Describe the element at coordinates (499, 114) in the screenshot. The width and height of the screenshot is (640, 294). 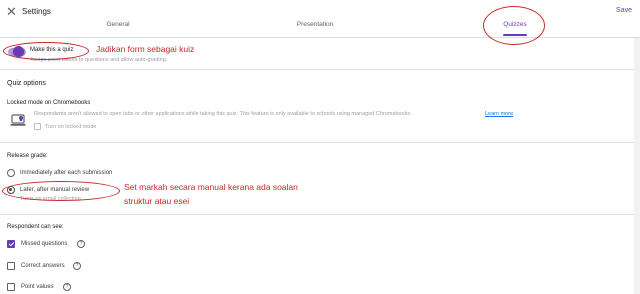
I see `learn-more-link: Learn more` at that location.